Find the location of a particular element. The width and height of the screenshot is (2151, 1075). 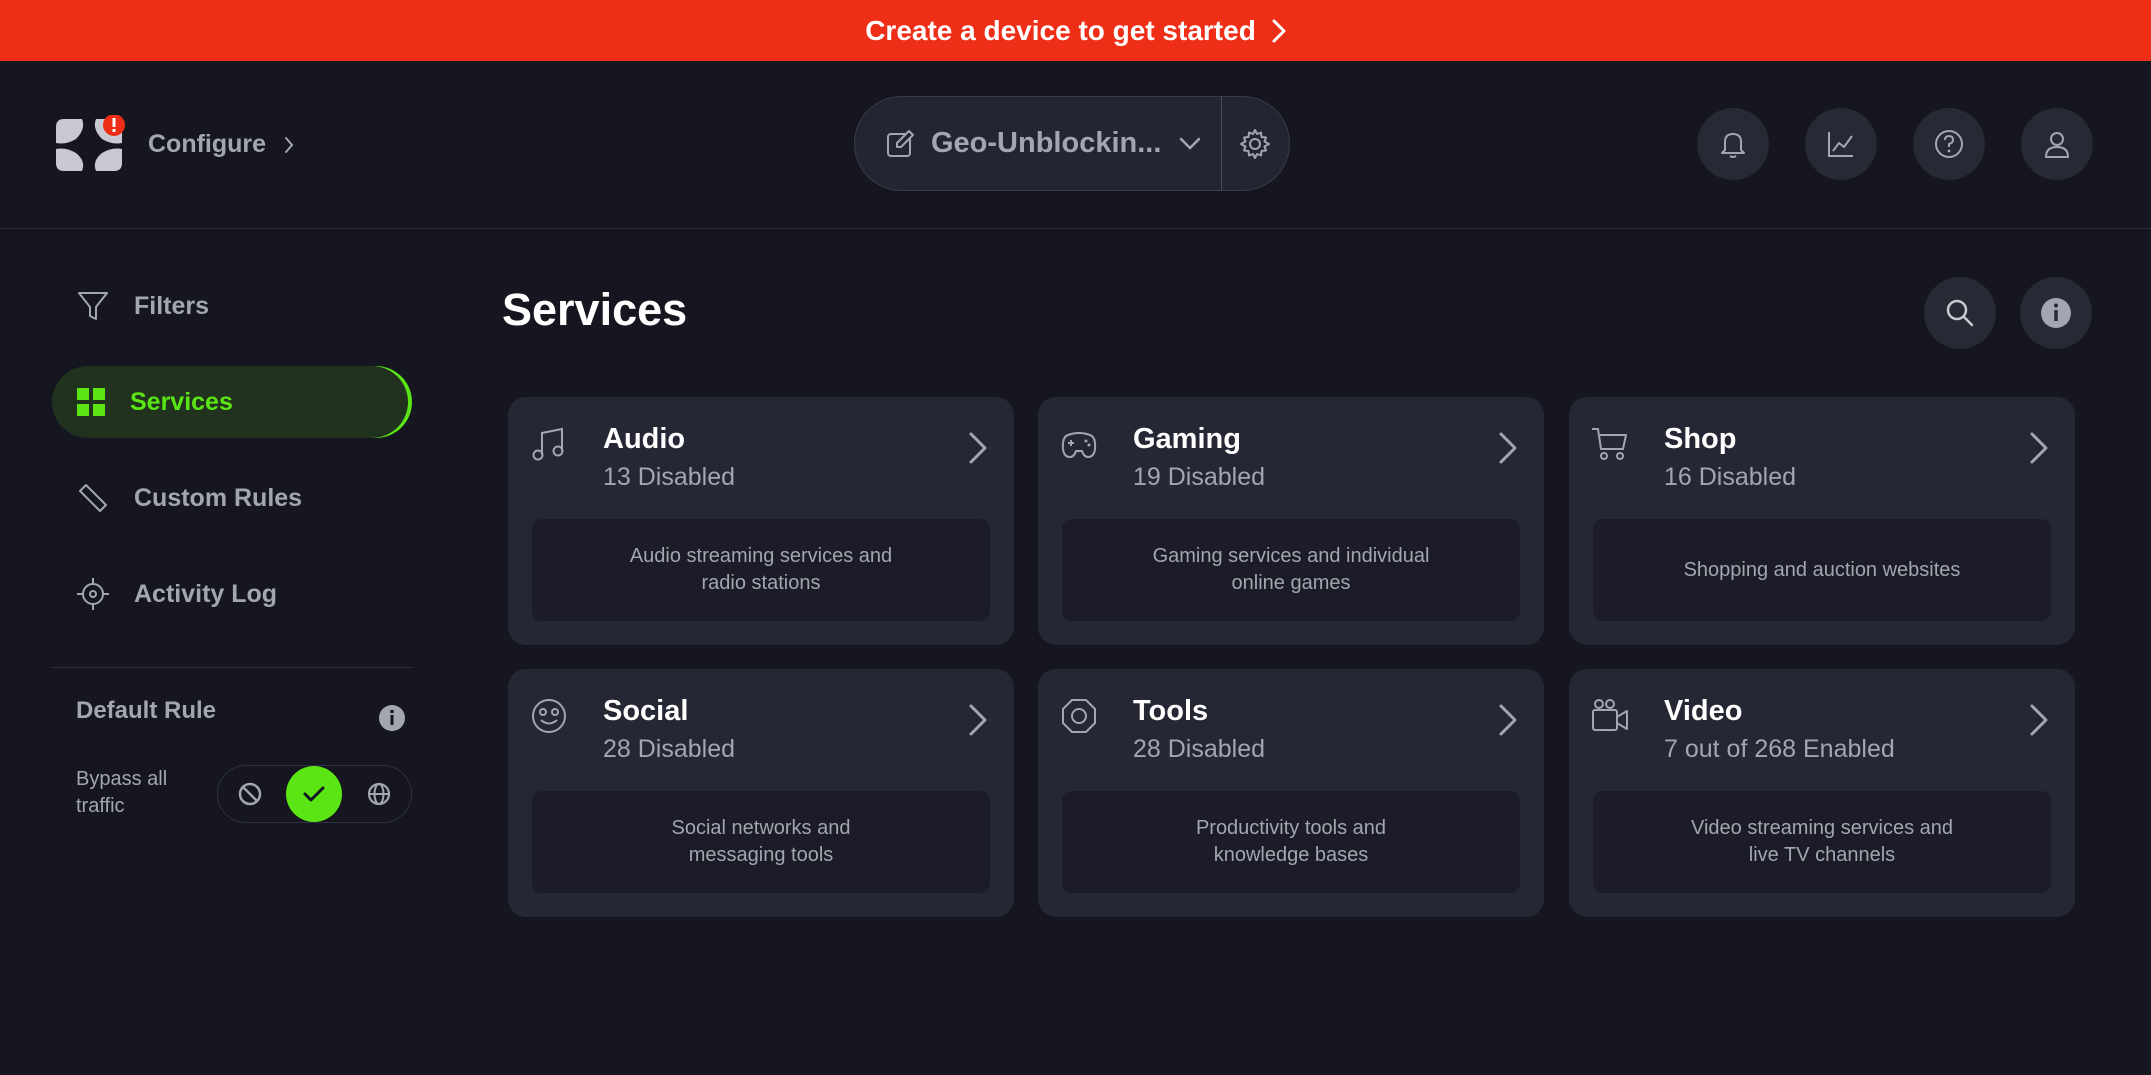

grid-icon is located at coordinates (91, 402).